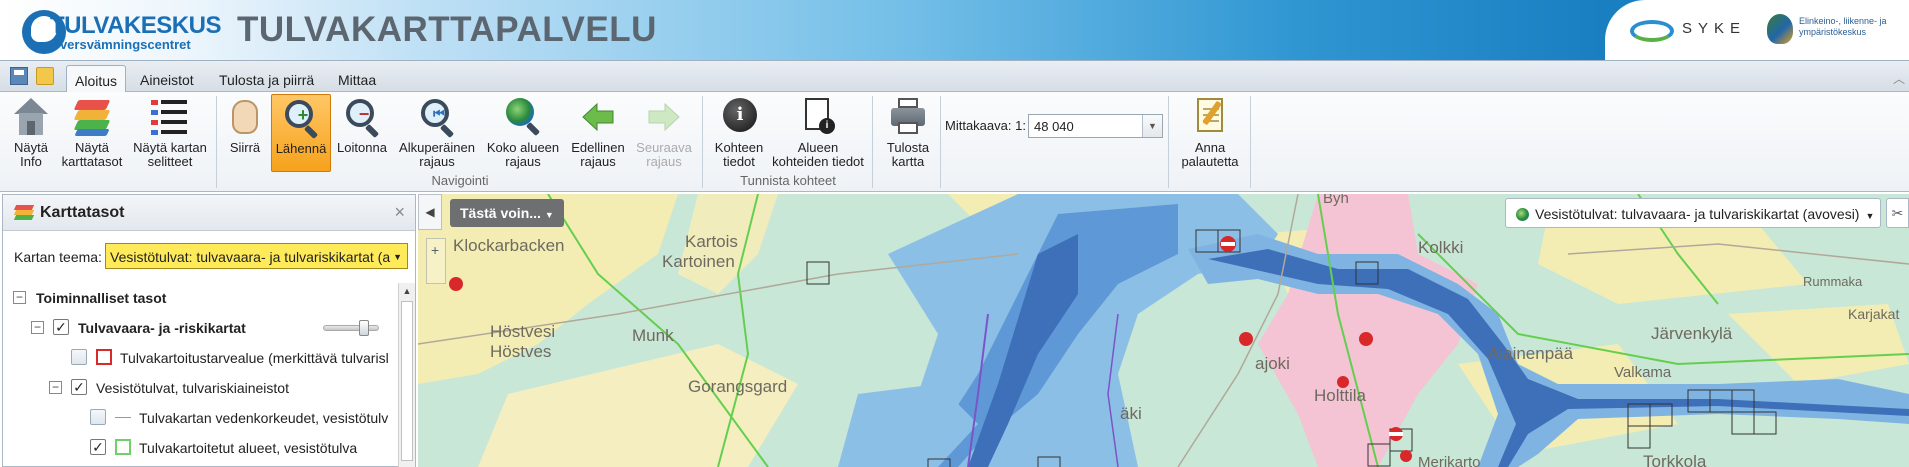  Describe the element at coordinates (1705, 30) in the screenshot. I see `syke-logo: SYKE` at that location.